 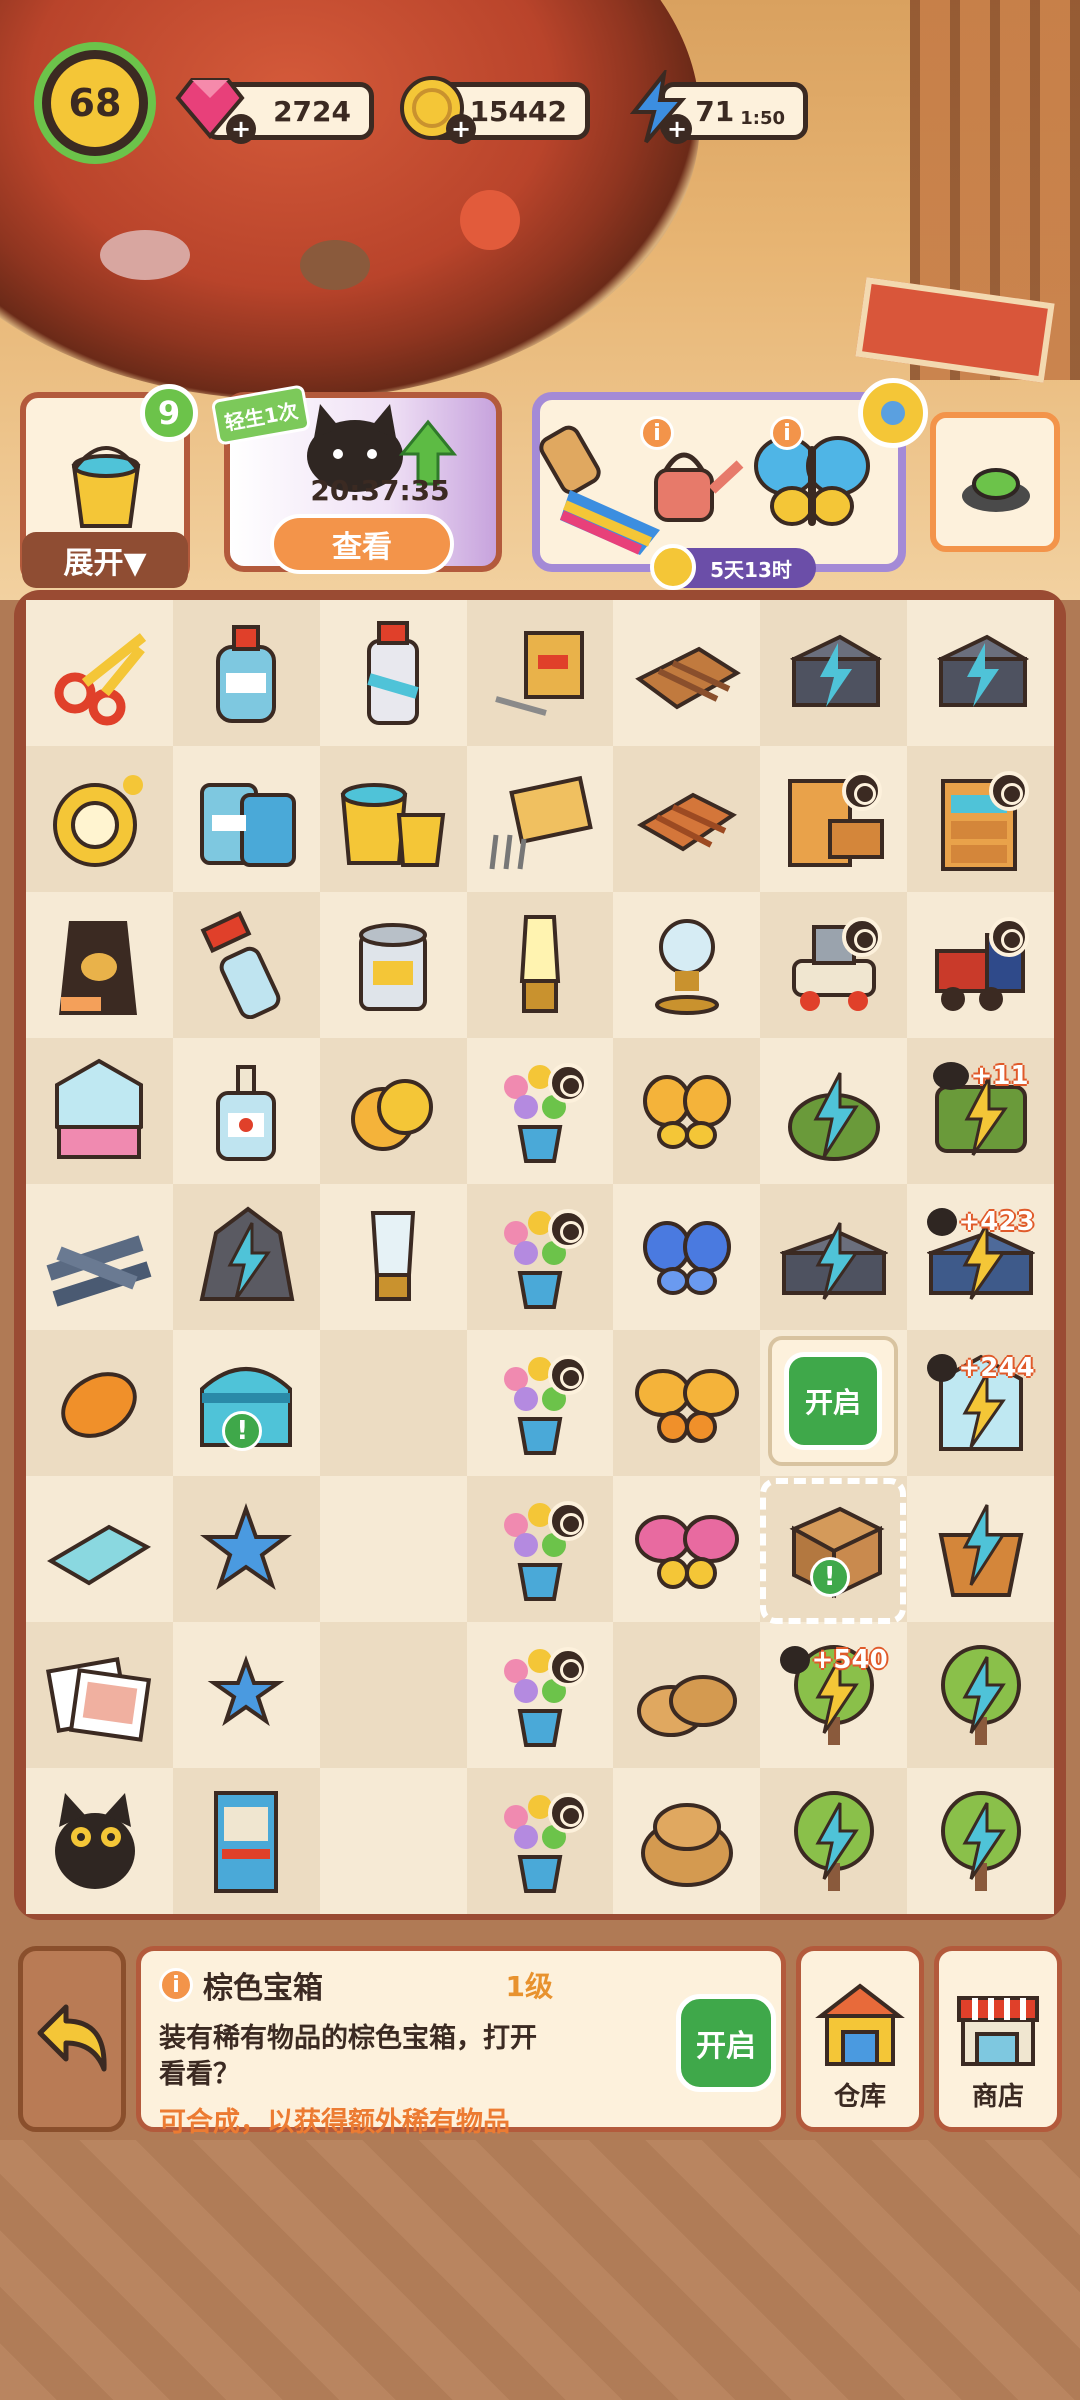 I want to click on board-cell: +423, so click(x=980, y=1257).